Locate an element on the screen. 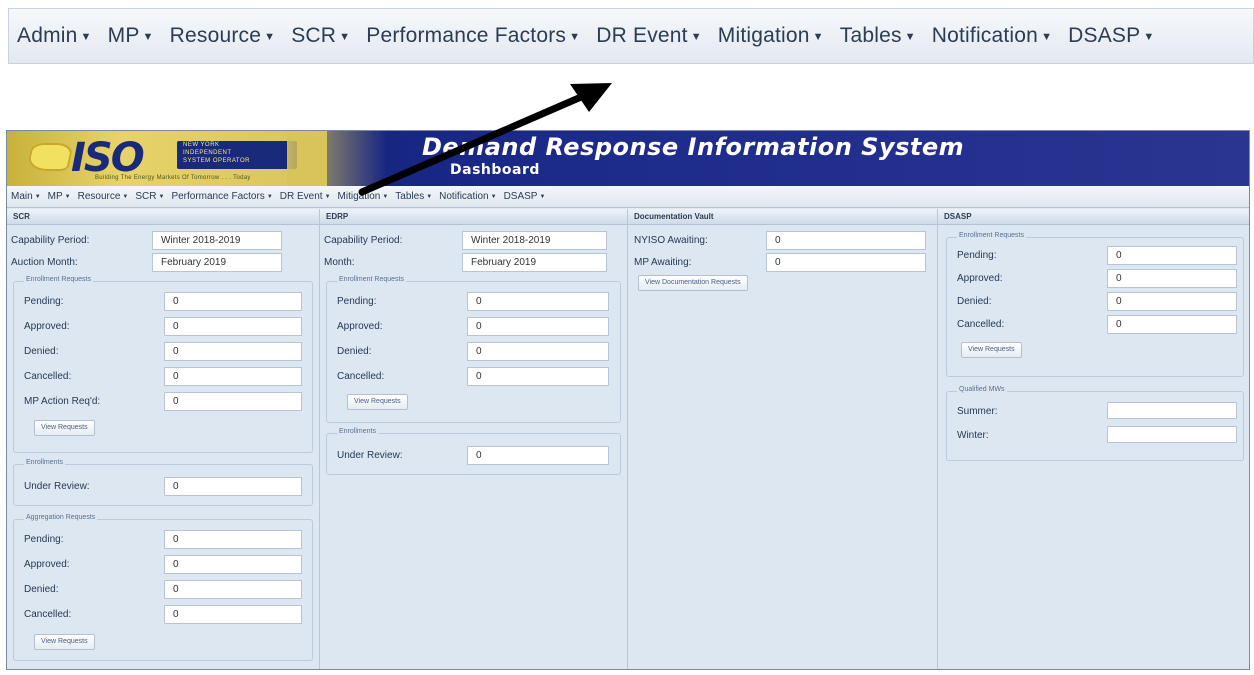 The height and width of the screenshot is (675, 1254). zoom-menu-admin: Admin ▼ is located at coordinates (54, 36).